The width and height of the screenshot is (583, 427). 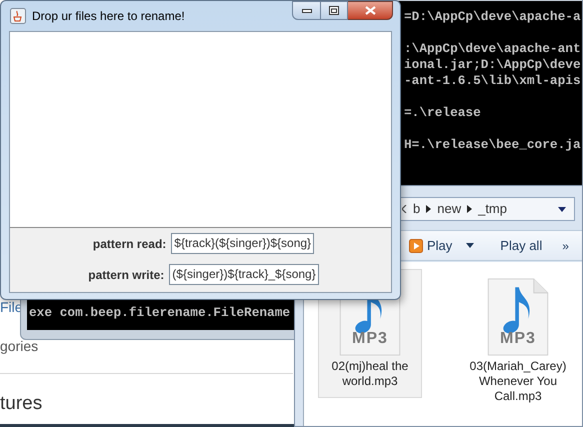 I want to click on breadcrumb-item: _tmp, so click(x=492, y=209).